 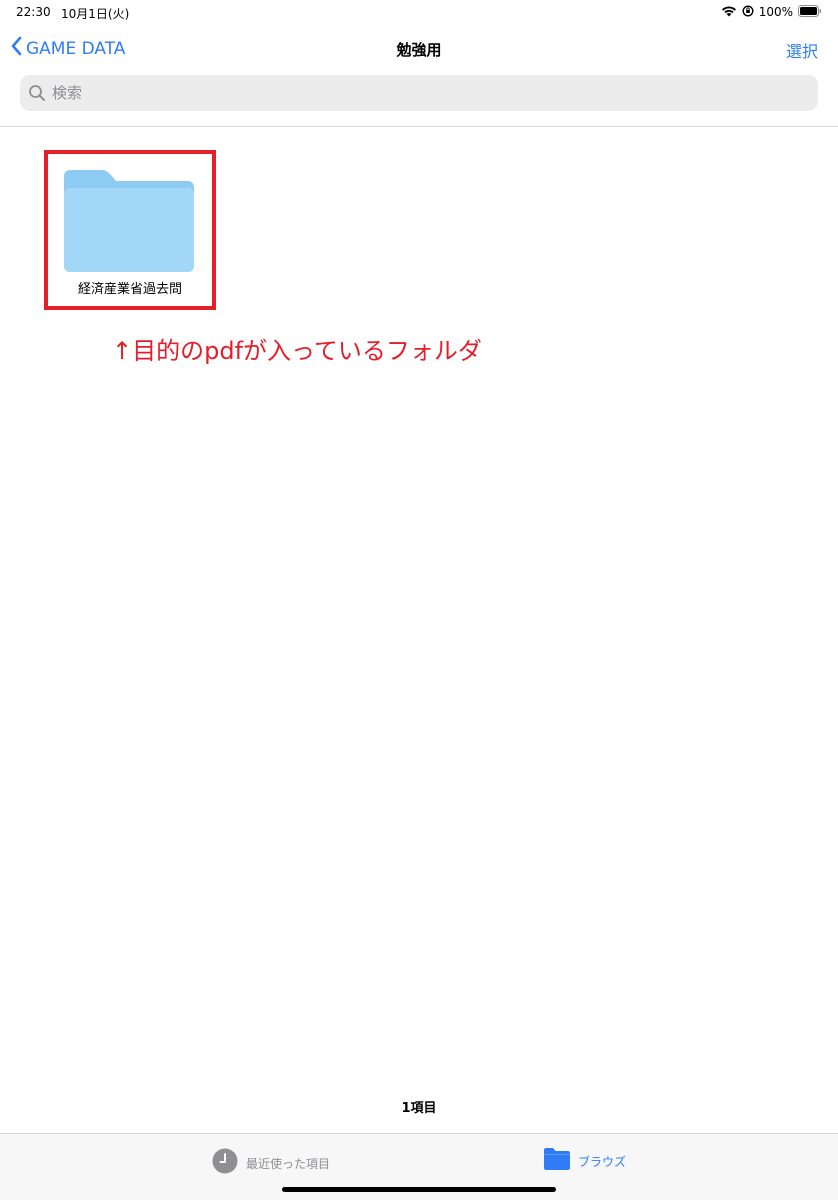 I want to click on status-indicators: 100%, so click(x=771, y=12).